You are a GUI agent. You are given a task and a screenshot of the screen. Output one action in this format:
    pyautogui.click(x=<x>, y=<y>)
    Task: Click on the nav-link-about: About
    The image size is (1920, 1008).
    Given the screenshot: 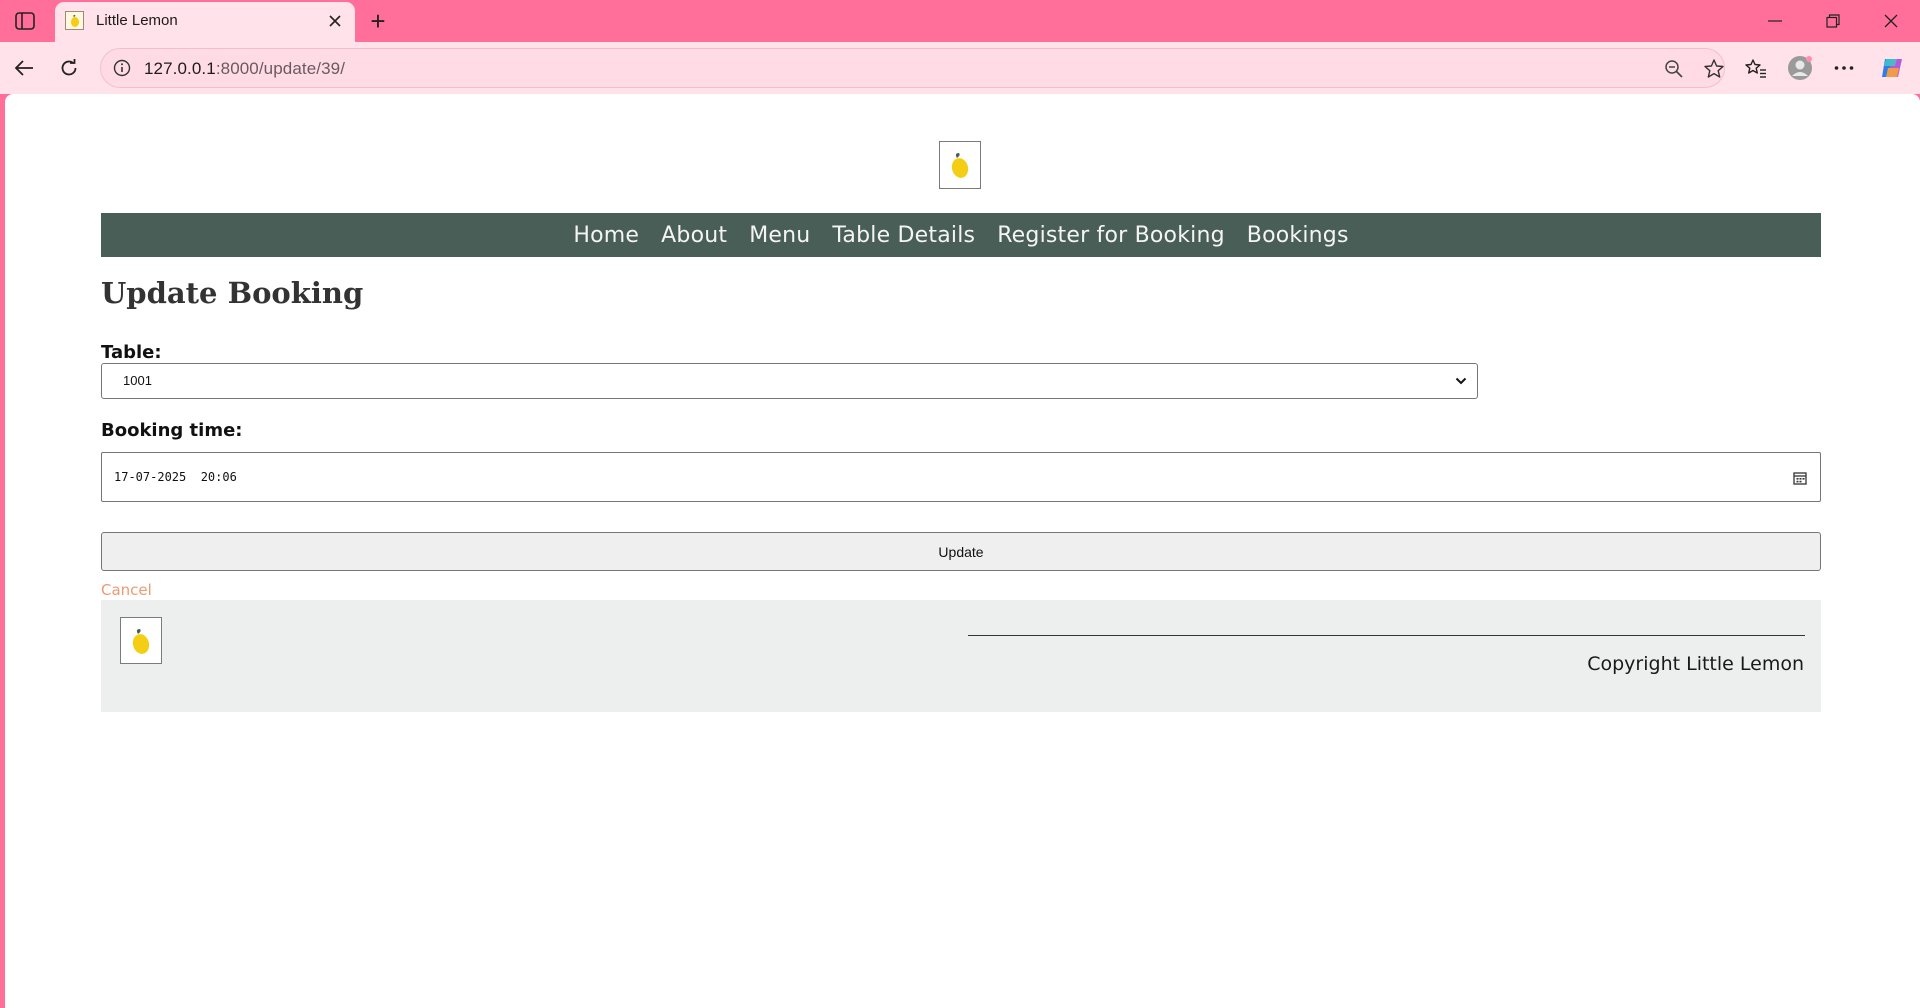 What is the action you would take?
    pyautogui.click(x=694, y=235)
    